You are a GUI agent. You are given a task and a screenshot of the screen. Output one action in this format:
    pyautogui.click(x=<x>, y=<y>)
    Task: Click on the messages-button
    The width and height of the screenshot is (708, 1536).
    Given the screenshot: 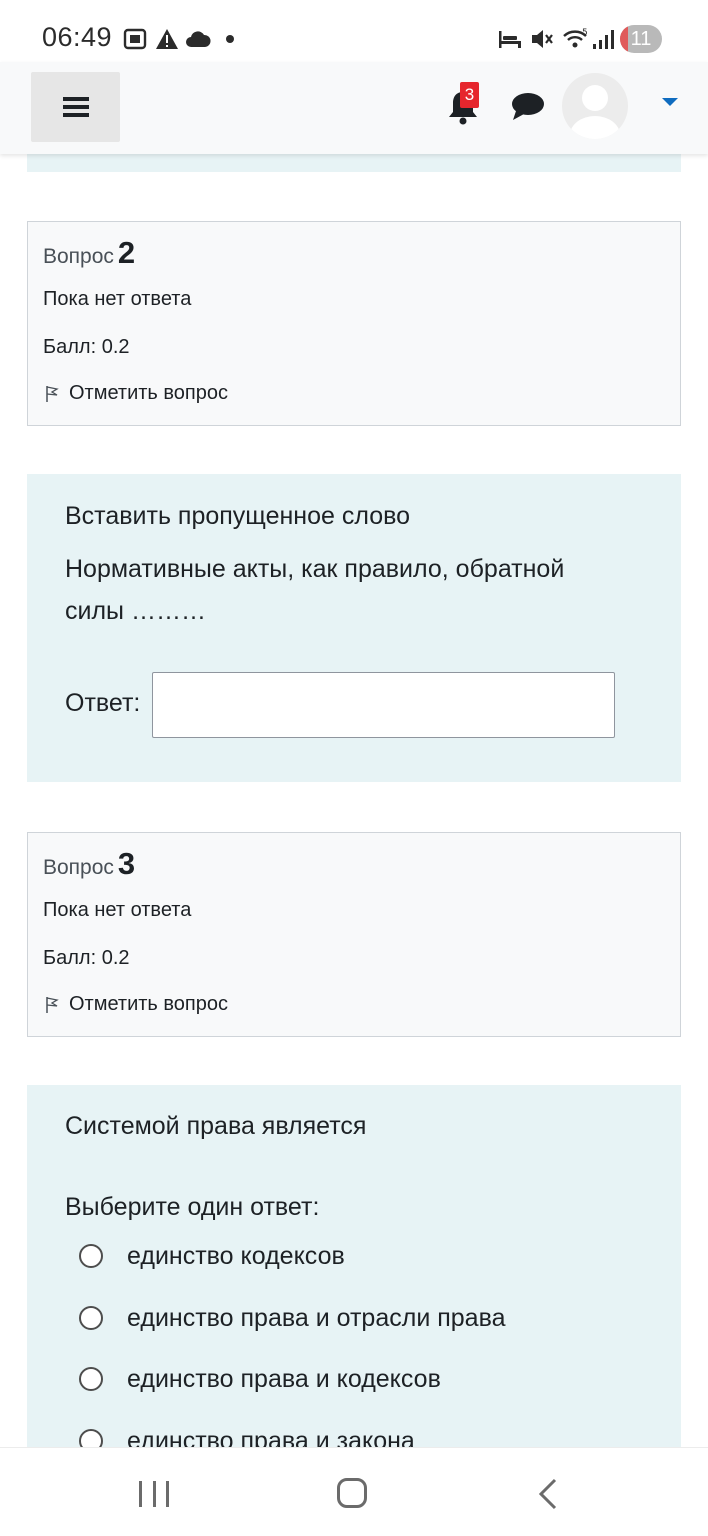 What is the action you would take?
    pyautogui.click(x=528, y=106)
    